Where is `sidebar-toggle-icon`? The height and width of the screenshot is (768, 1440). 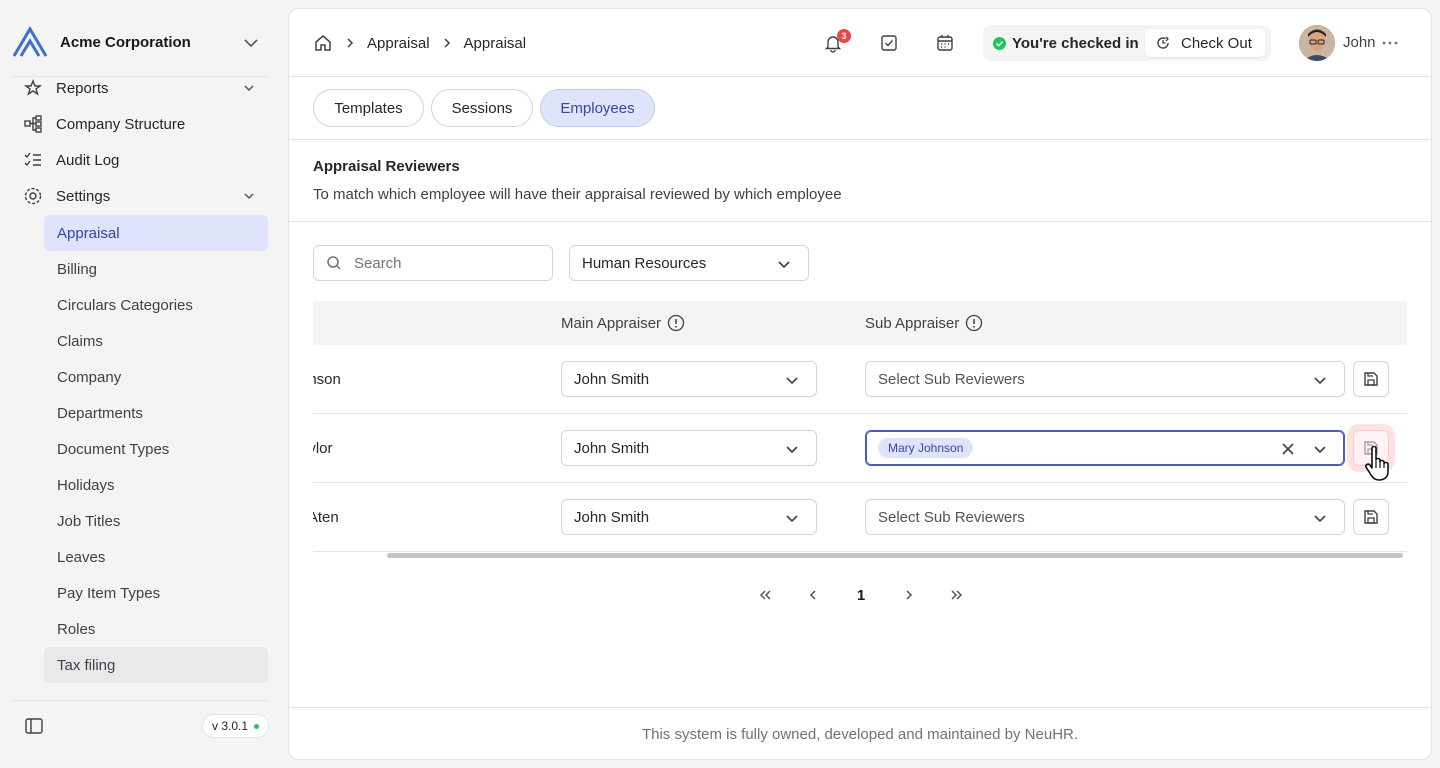
sidebar-toggle-icon is located at coordinates (34, 726).